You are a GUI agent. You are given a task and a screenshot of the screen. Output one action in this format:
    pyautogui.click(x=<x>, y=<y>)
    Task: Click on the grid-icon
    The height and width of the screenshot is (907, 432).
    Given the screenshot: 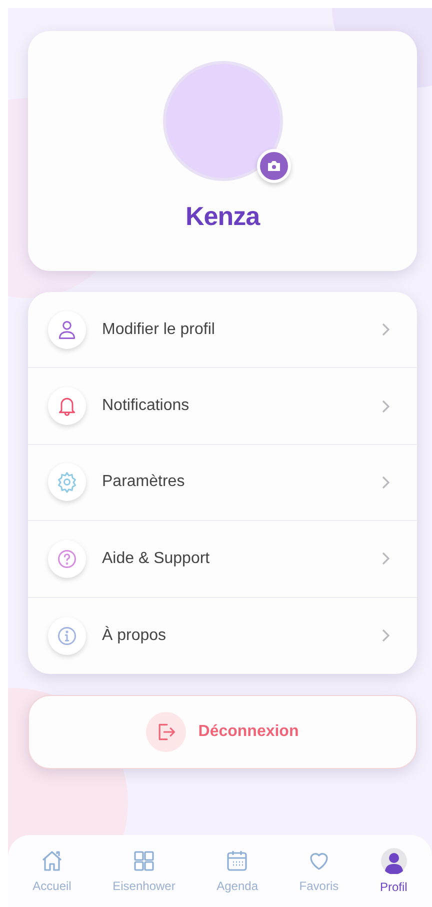 What is the action you would take?
    pyautogui.click(x=144, y=861)
    